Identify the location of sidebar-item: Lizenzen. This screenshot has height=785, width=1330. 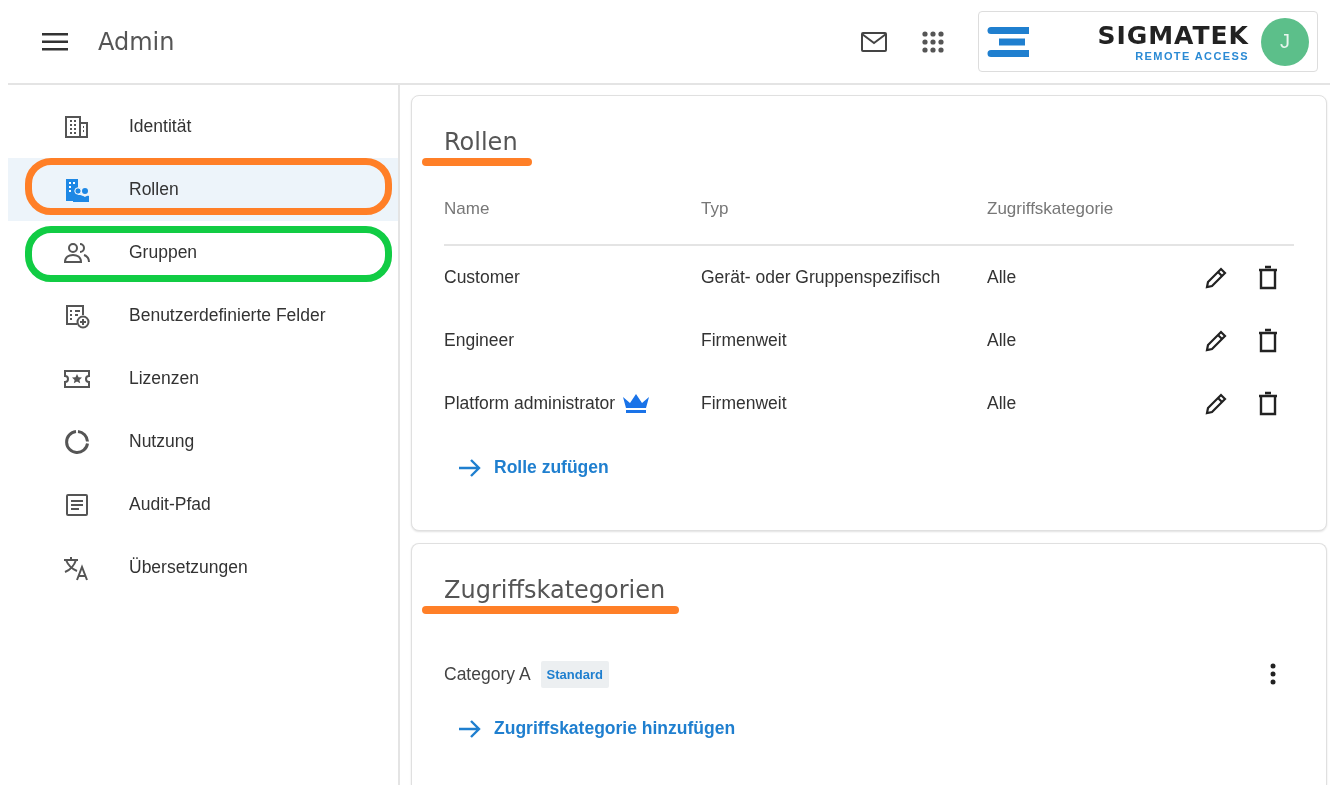
(203, 378).